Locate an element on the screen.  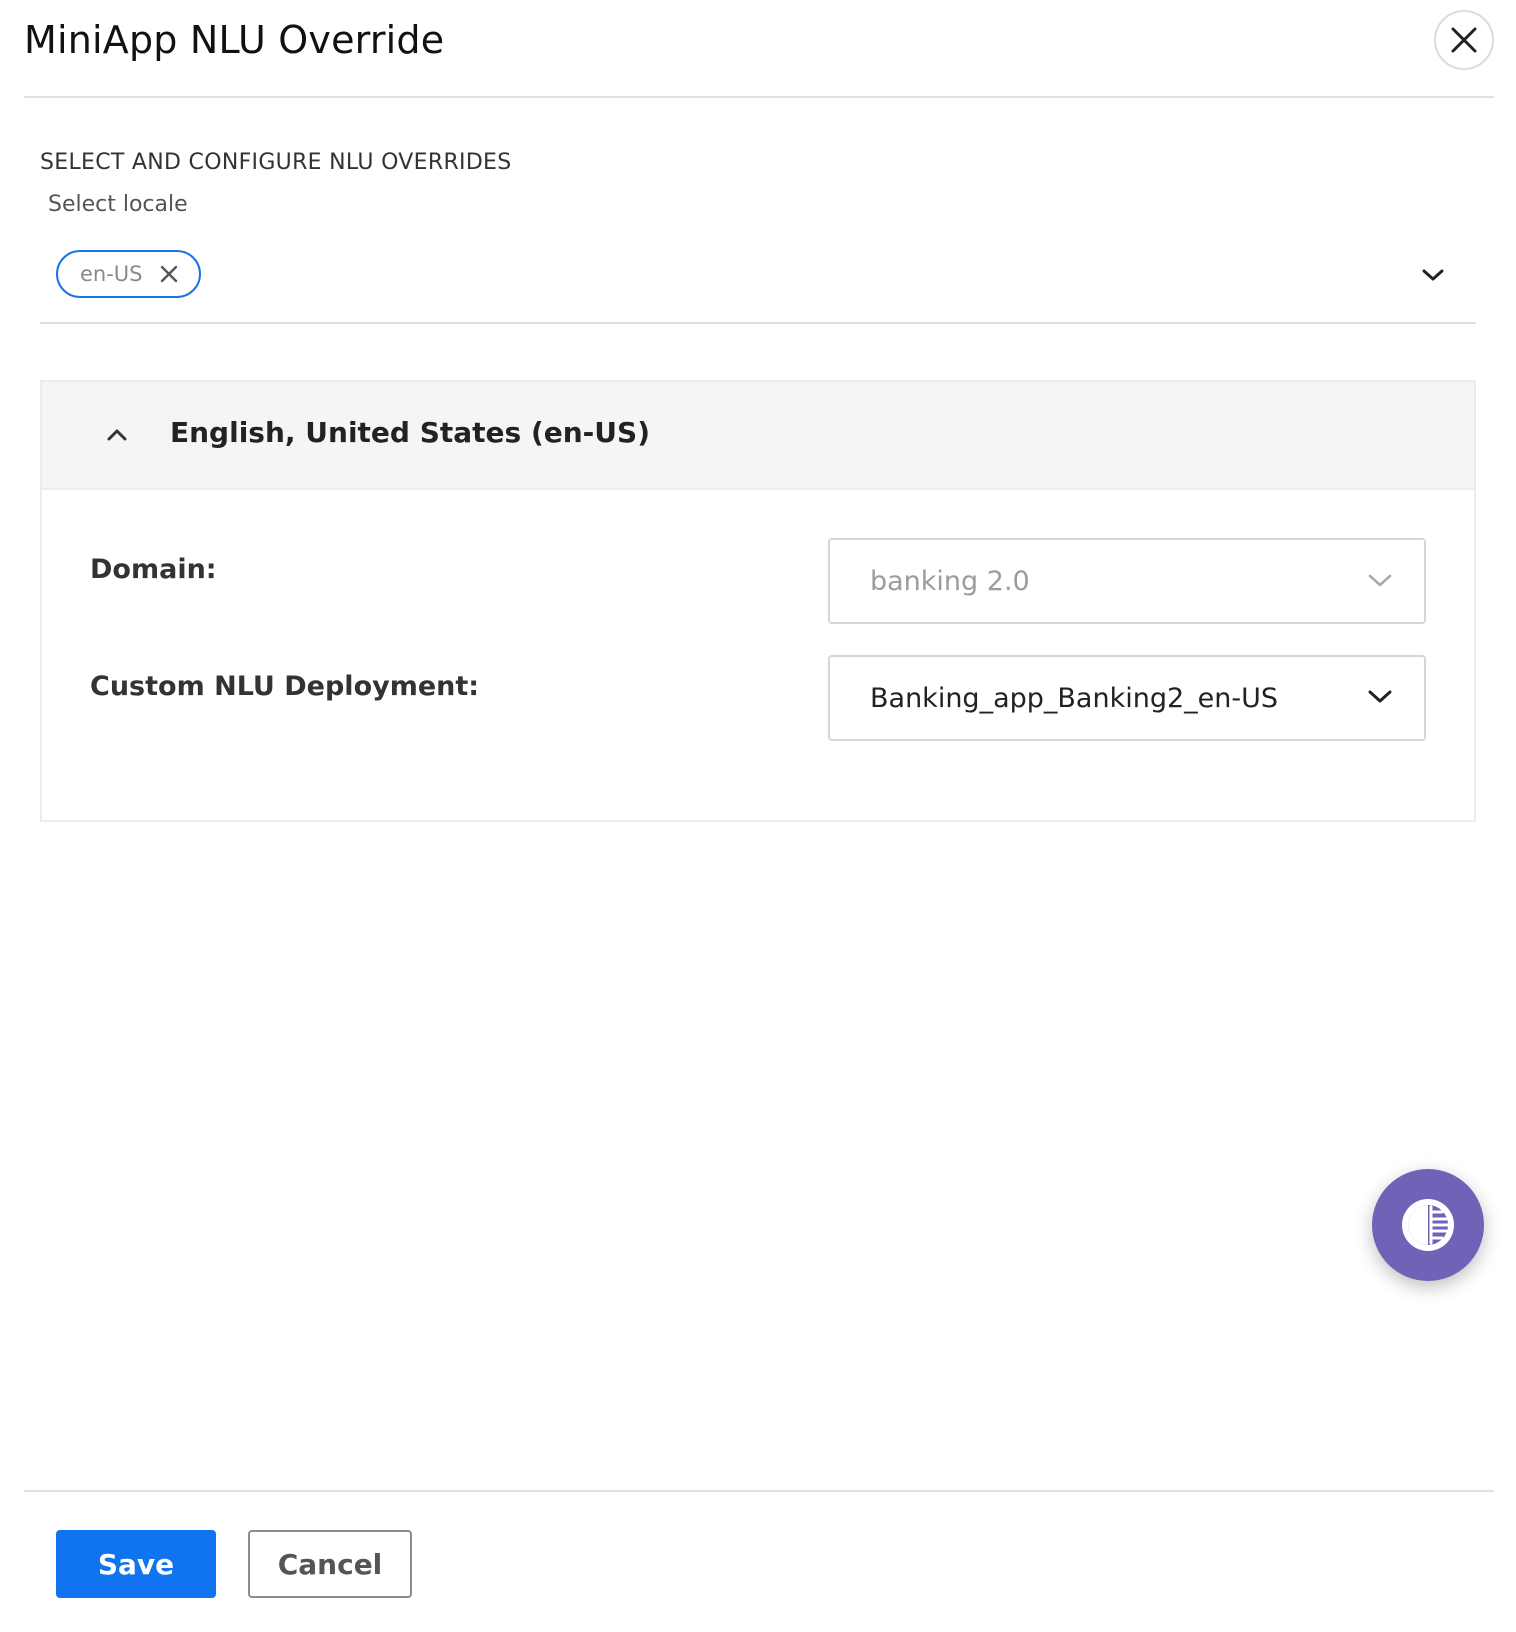
chip-remove-button is located at coordinates (169, 274).